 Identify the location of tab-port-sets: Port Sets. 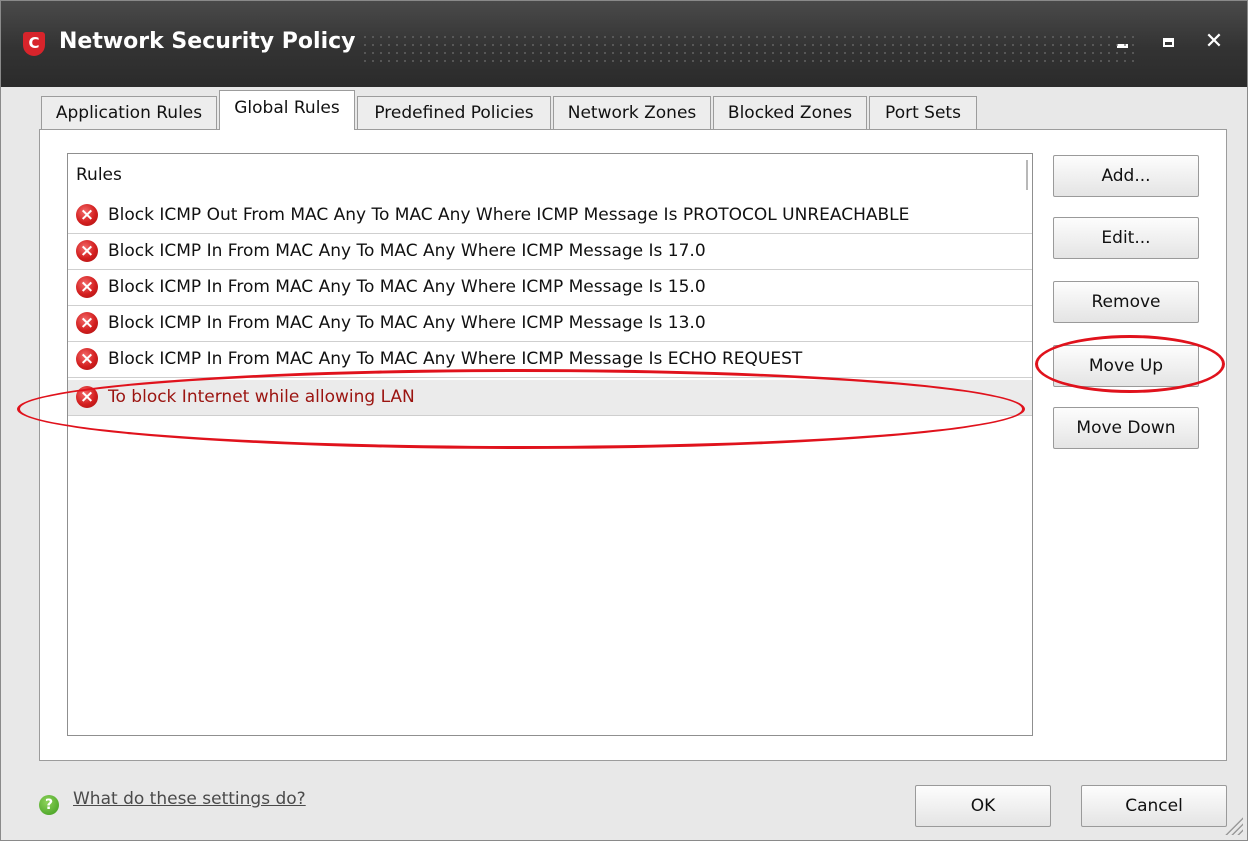
(923, 112).